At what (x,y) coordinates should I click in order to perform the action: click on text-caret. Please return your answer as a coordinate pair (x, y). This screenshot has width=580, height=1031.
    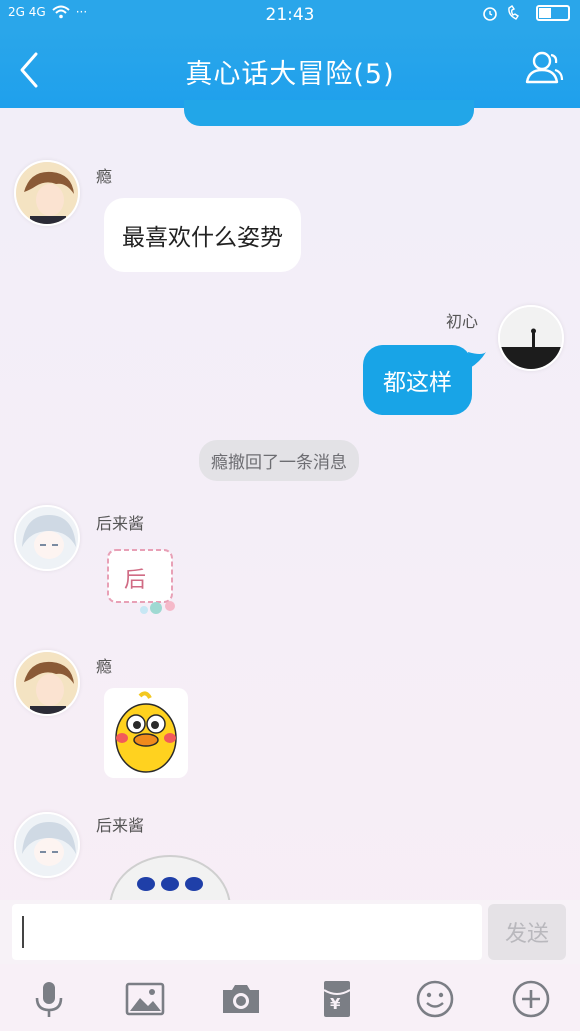
    Looking at the image, I should click on (23, 932).